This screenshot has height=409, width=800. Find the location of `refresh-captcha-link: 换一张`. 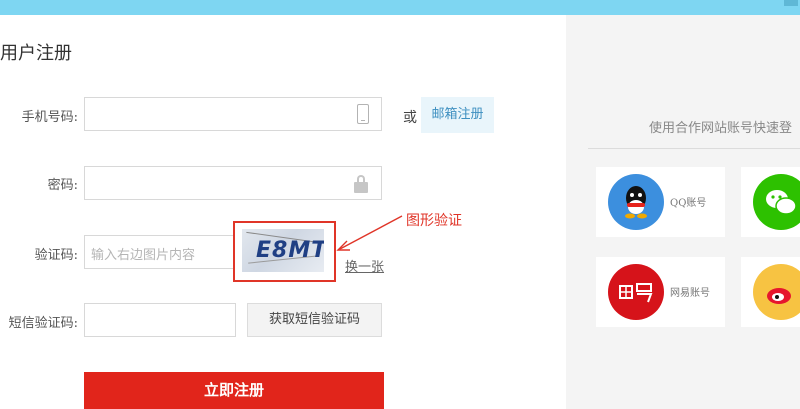

refresh-captcha-link: 换一张 is located at coordinates (364, 265).